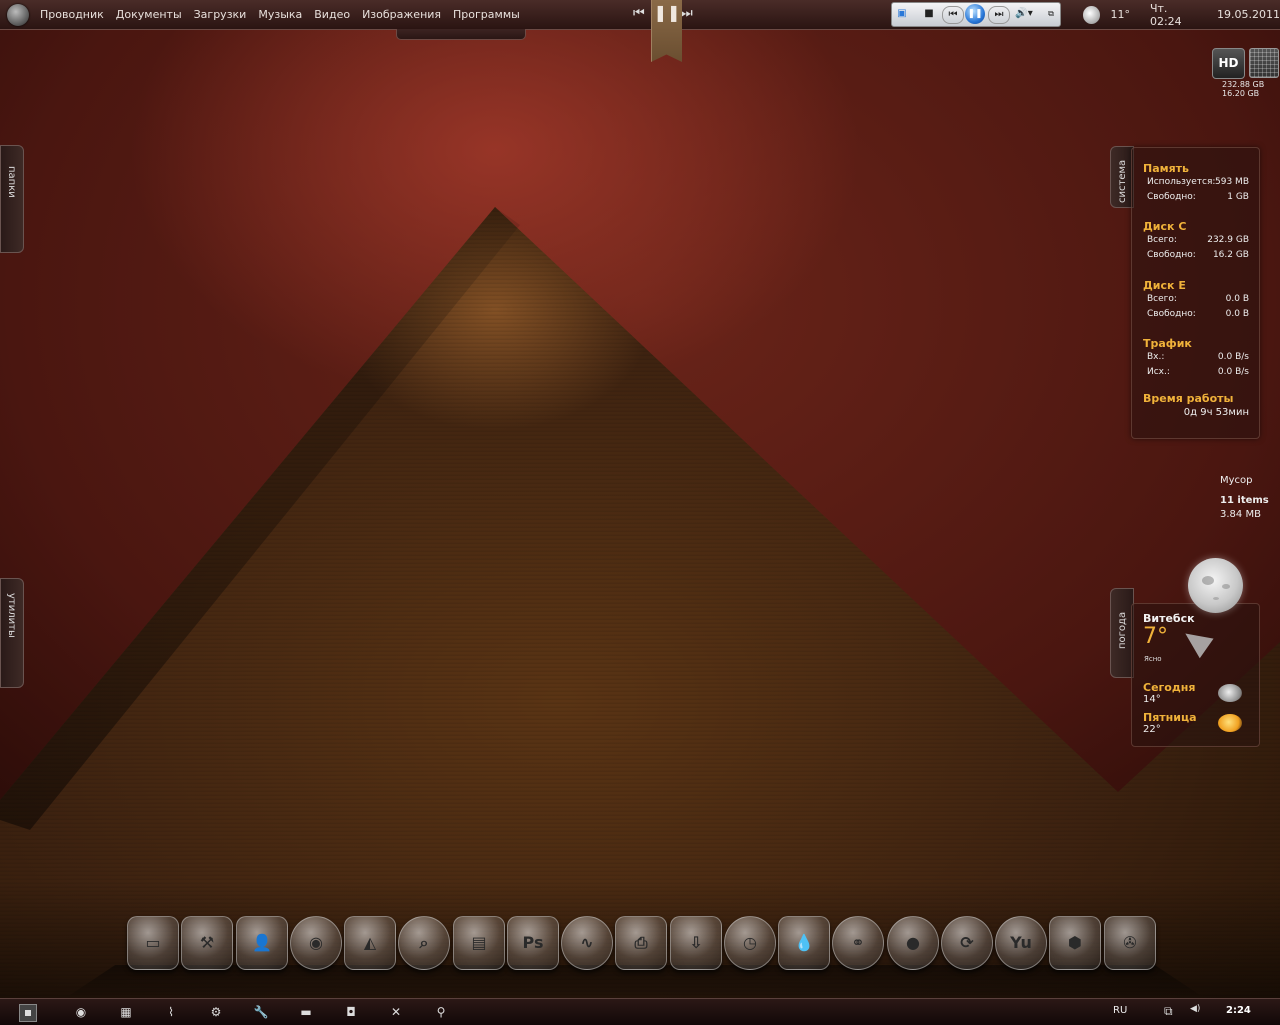 The image size is (1280, 1025). What do you see at coordinates (316, 943) in the screenshot?
I see `firefox-icon: ◉` at bounding box center [316, 943].